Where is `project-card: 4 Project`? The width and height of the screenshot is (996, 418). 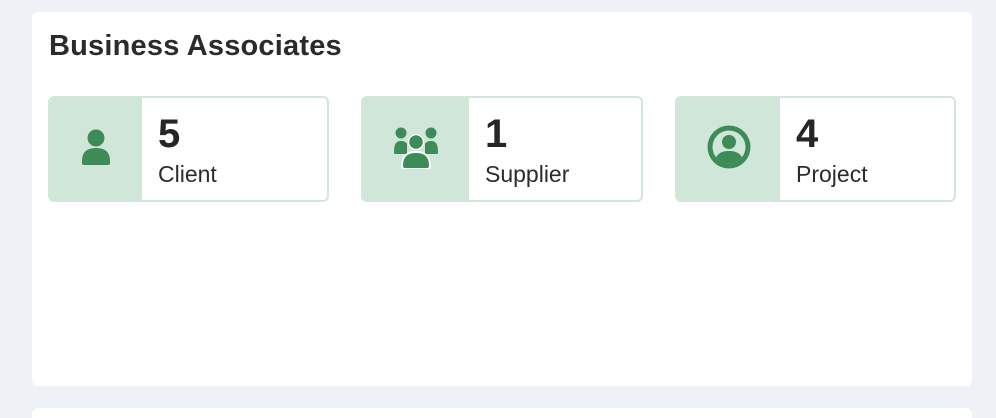
project-card: 4 Project is located at coordinates (815, 149).